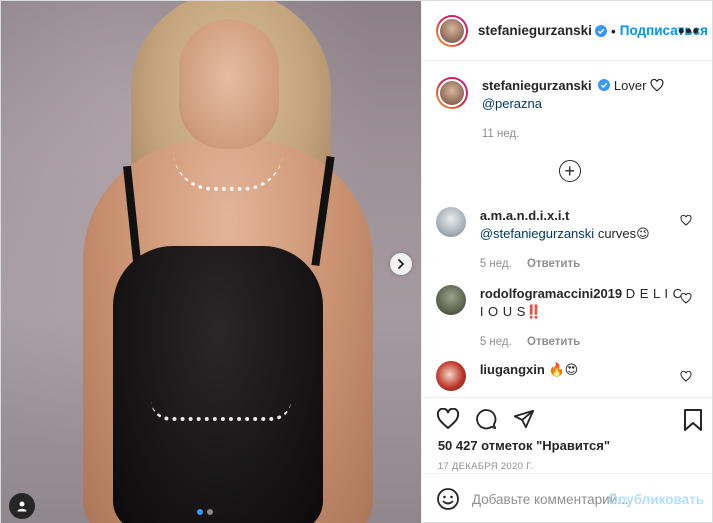 This screenshot has height=523, width=713. Describe the element at coordinates (551, 293) in the screenshot. I see `comment-username: rodolfogramaccini2019` at that location.